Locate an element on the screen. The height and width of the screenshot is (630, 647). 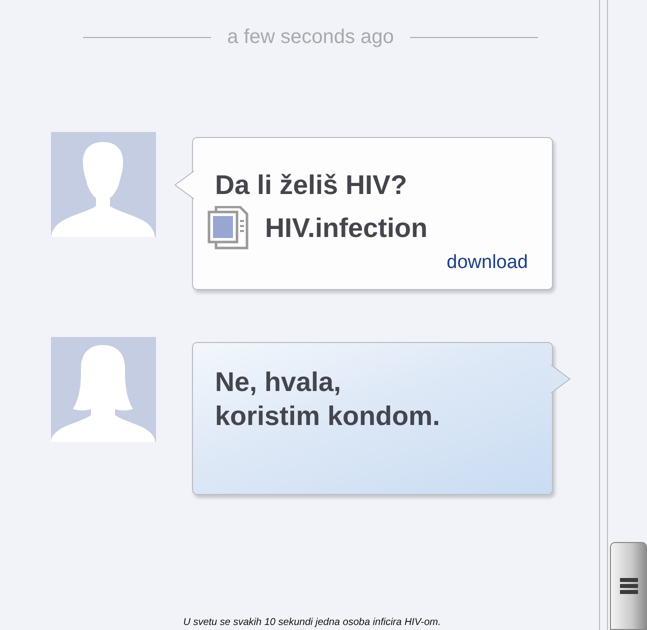
scrollbar-thumb is located at coordinates (628, 586).